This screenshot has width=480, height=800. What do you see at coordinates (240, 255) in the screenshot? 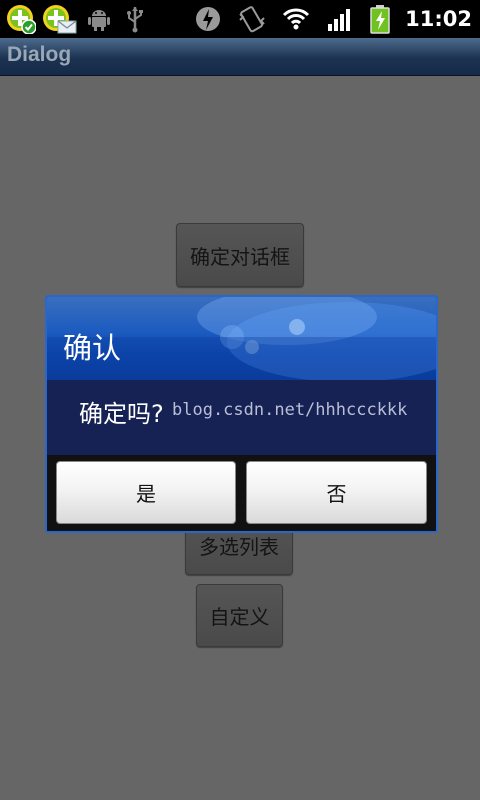
I see `confirm-dialog-button: 确定对话框` at bounding box center [240, 255].